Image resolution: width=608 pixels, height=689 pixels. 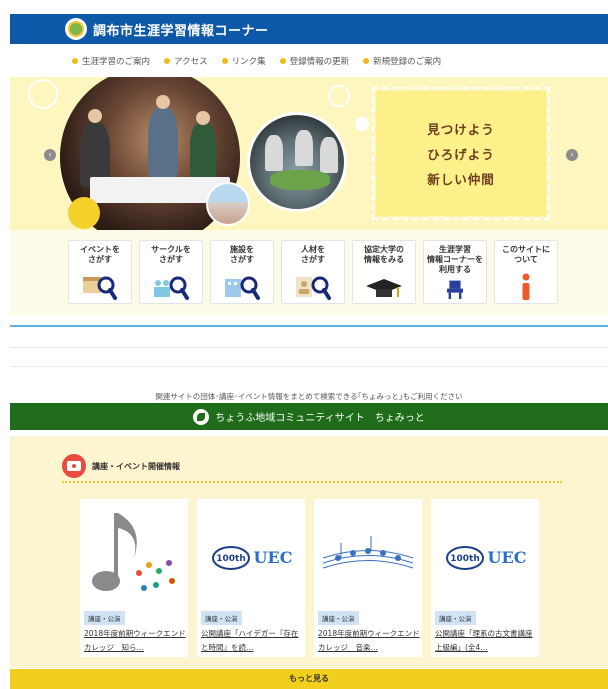 What do you see at coordinates (313, 272) in the screenshot?
I see `category-person-search: 人材を さがす` at bounding box center [313, 272].